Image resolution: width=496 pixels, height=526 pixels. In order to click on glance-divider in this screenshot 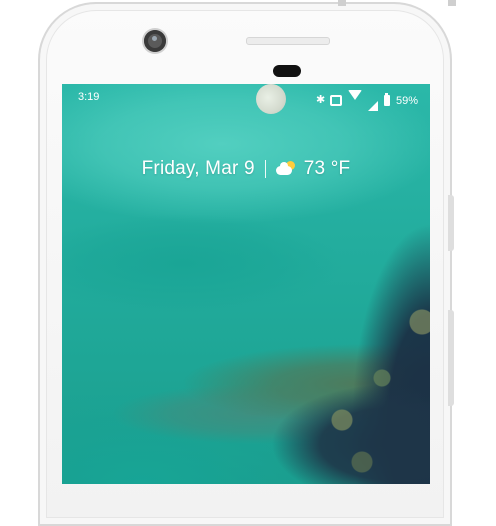, I will do `click(265, 169)`.